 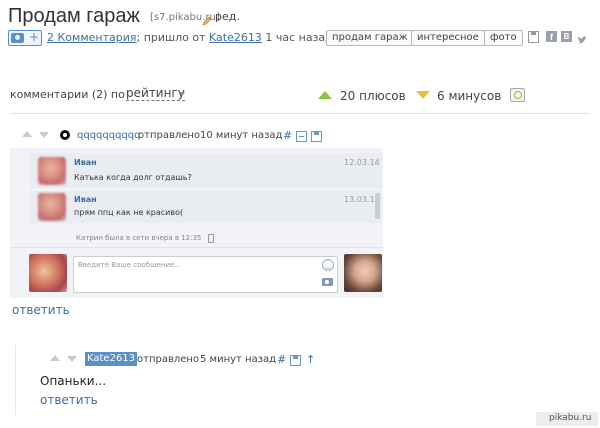 I want to click on vk-icon: B, so click(x=566, y=36).